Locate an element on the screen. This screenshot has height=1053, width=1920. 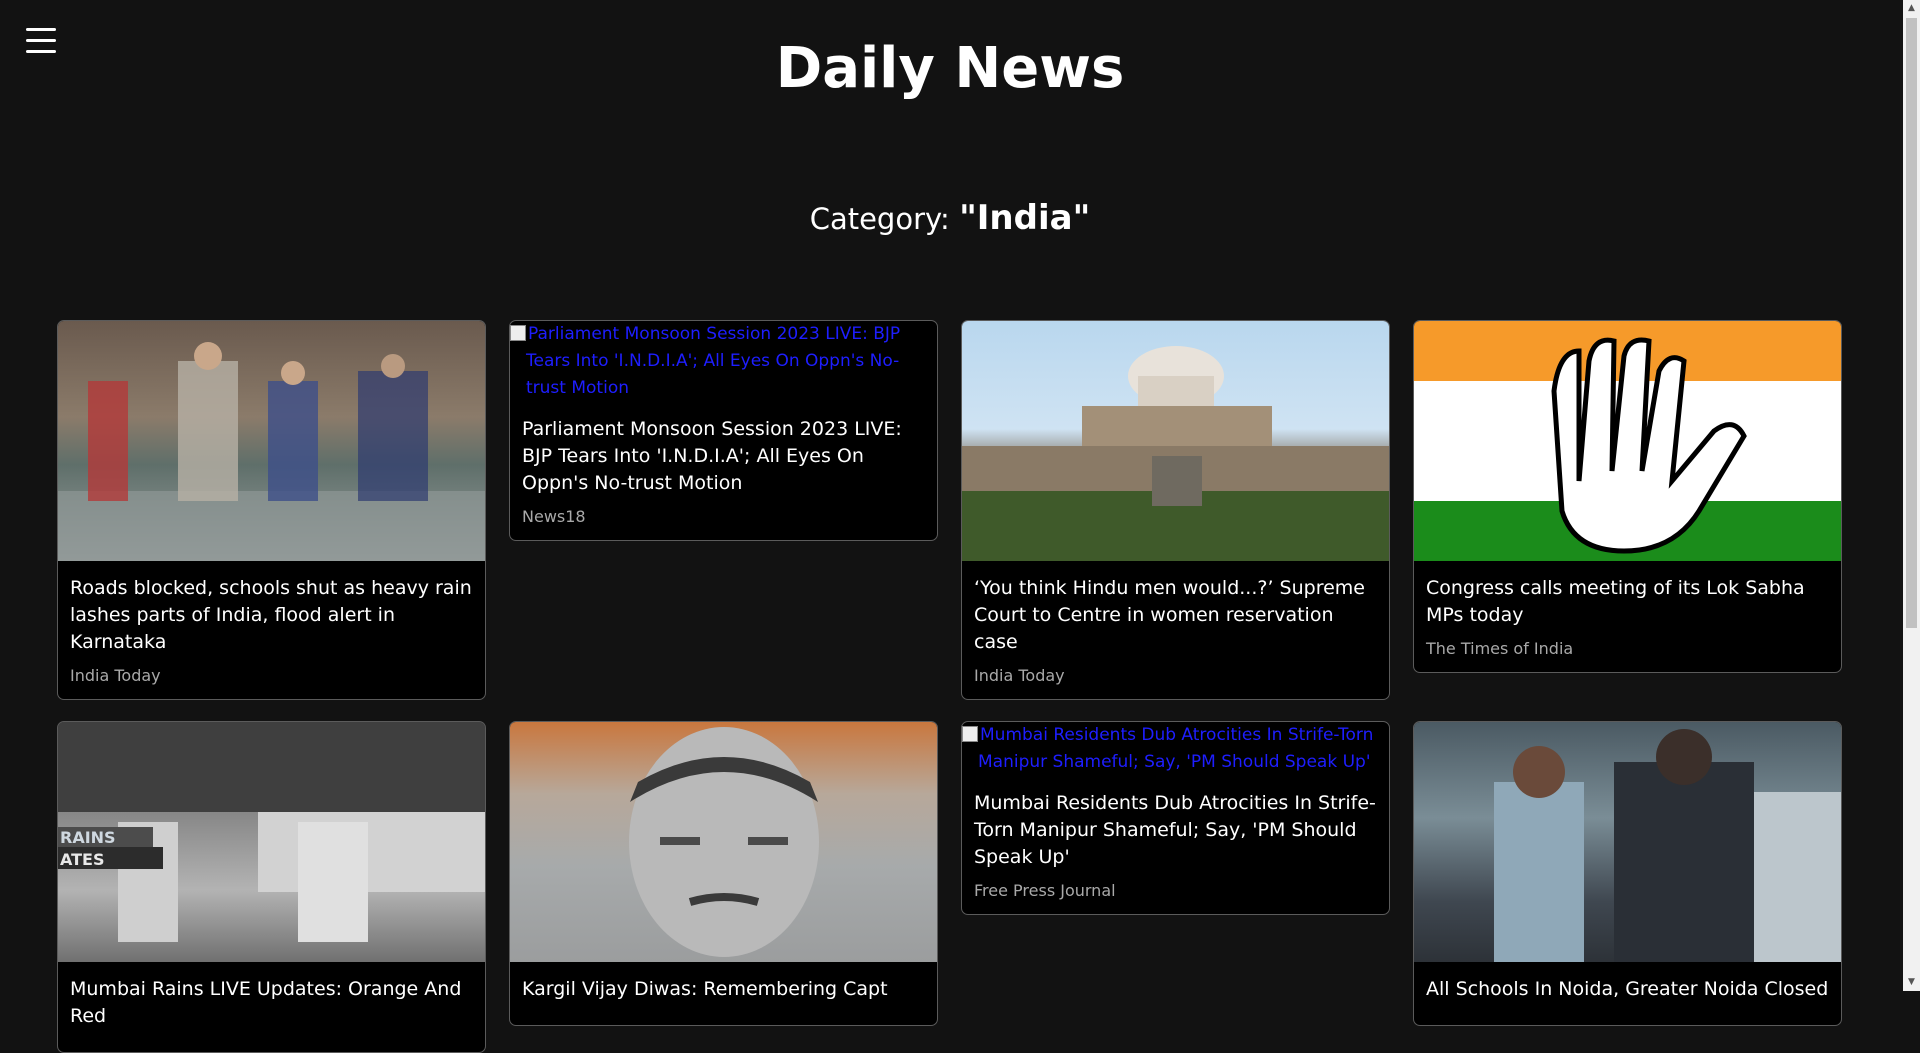
scroll-up-arrow-icon: ▲ is located at coordinates (1911, 8).